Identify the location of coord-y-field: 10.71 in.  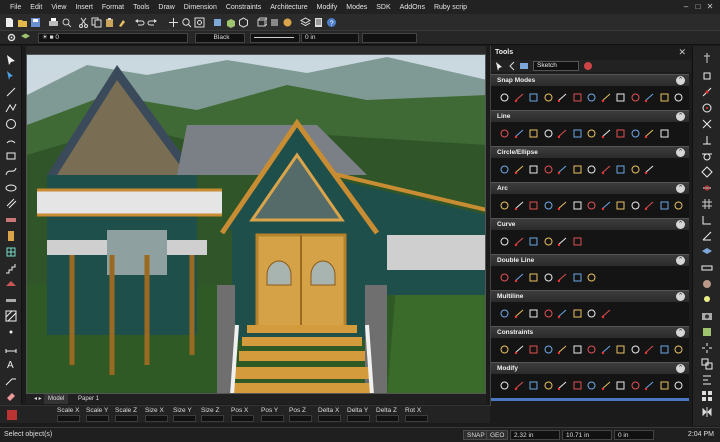
(587, 435).